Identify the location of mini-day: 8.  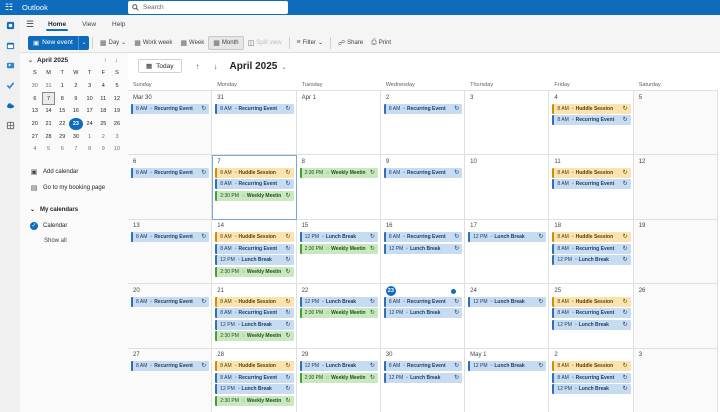
(90, 149).